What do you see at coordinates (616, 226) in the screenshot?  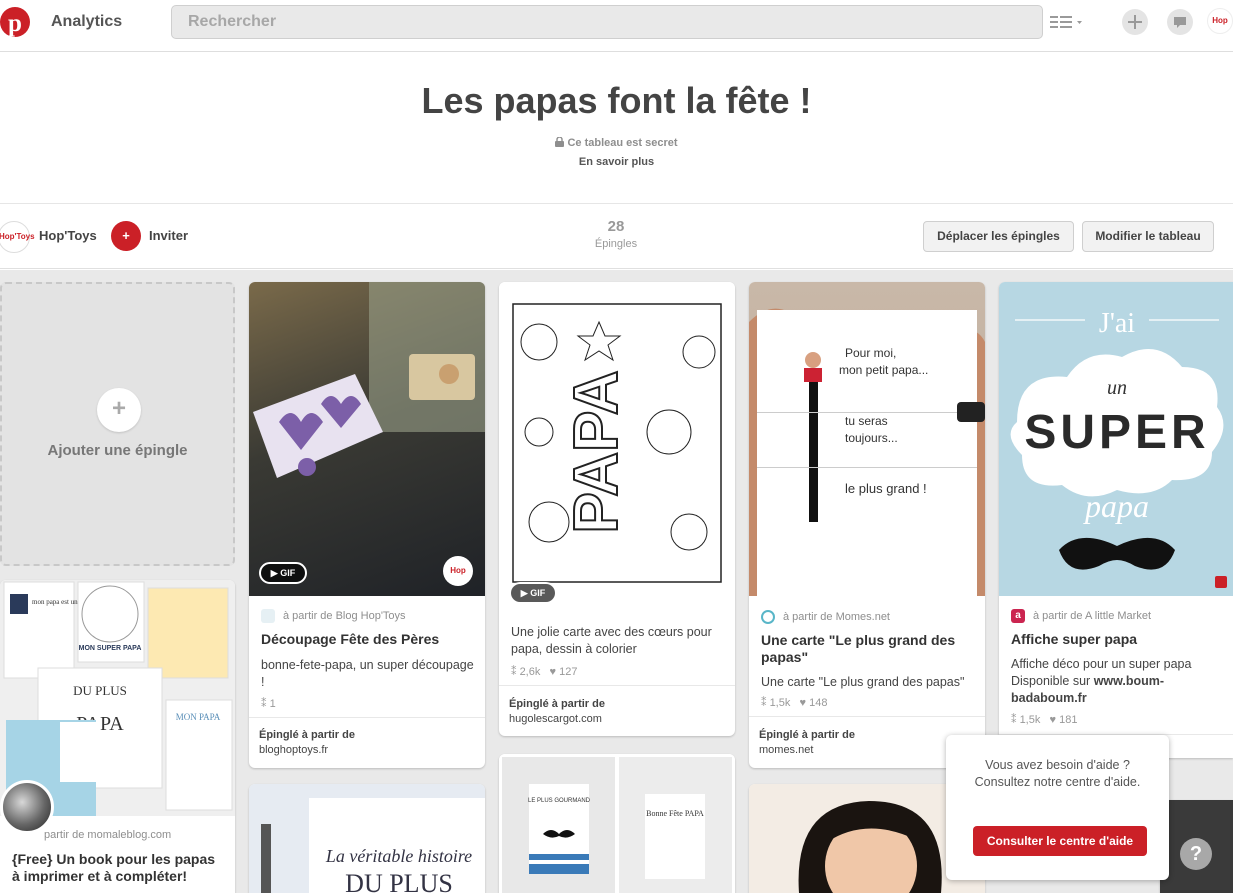 I see `pin-count: 28` at bounding box center [616, 226].